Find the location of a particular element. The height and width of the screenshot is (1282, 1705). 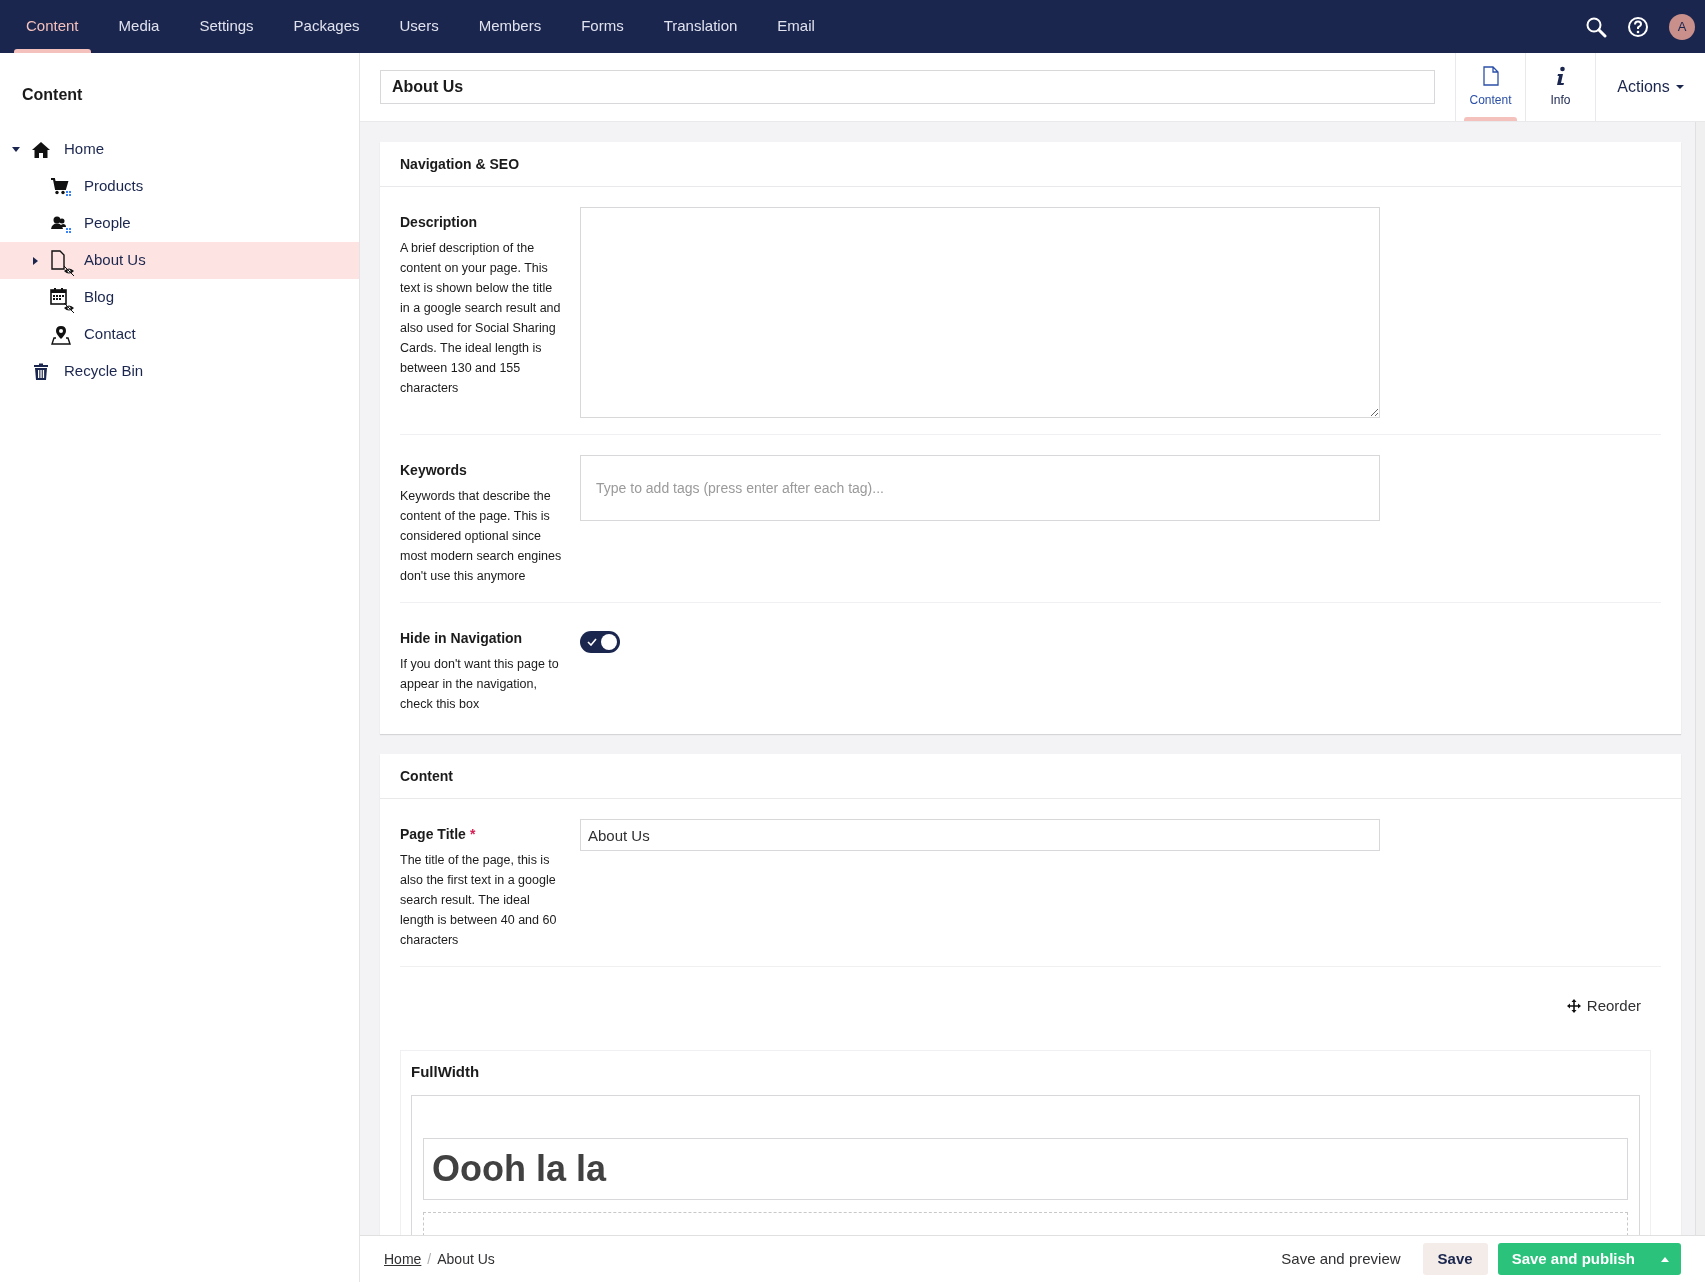

section-tab: Forms is located at coordinates (602, 26).